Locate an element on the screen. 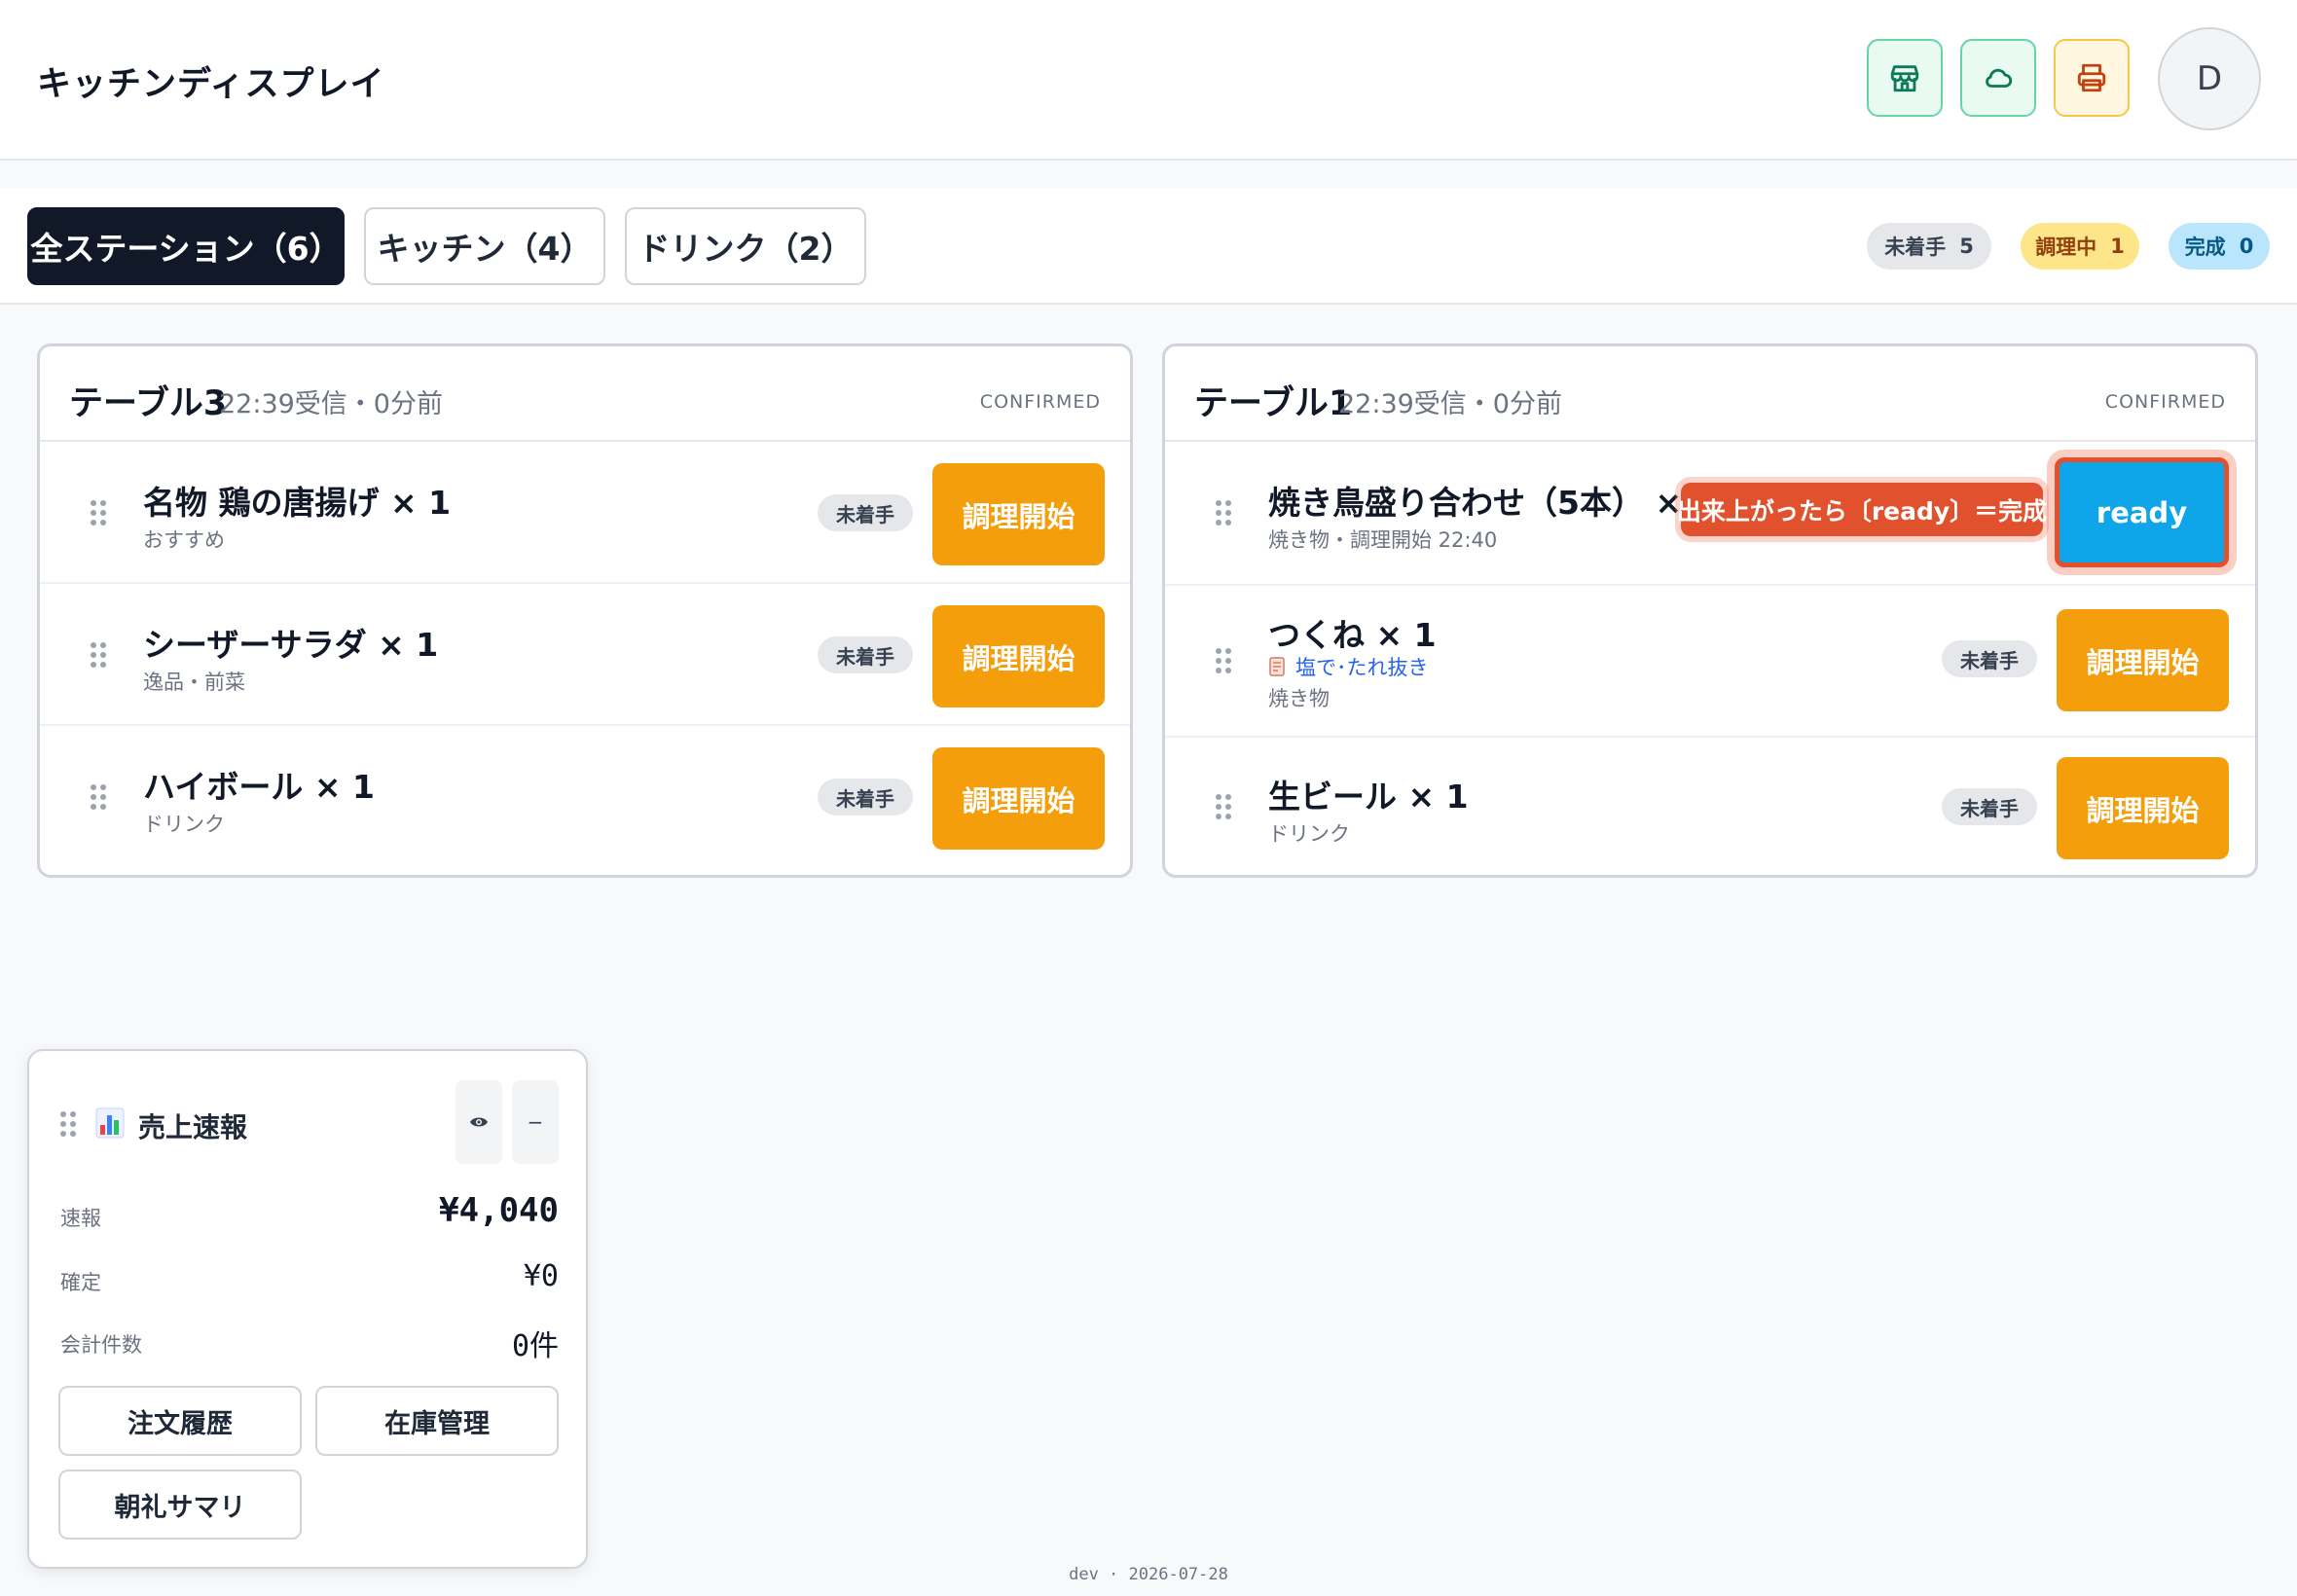  order-item-row: シーザーサラダ × 1 逸品・前菜 未着手 調理開始 is located at coordinates (585, 655).